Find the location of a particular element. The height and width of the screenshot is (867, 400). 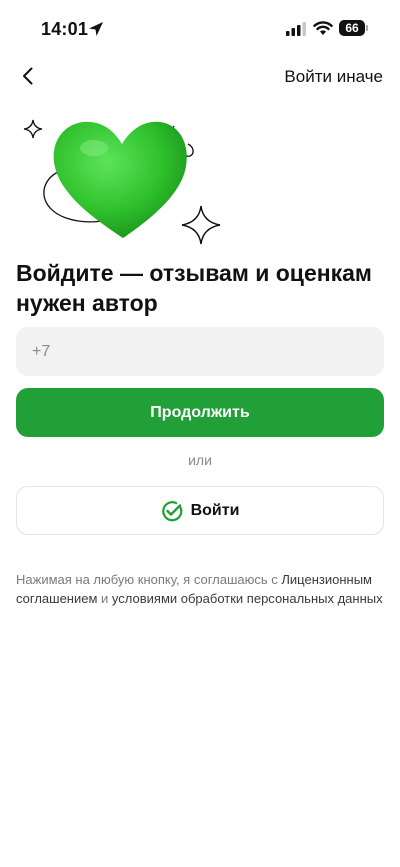

continue-button: Продолжить is located at coordinates (200, 412).